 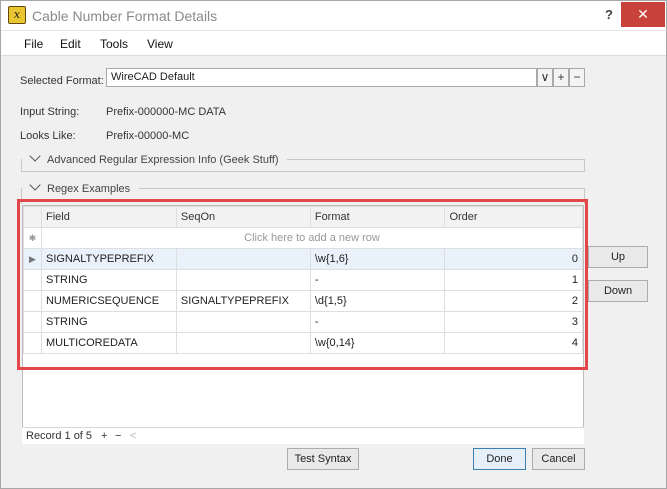 What do you see at coordinates (243, 217) in the screenshot?
I see `column-header-seqon: SeqOn` at bounding box center [243, 217].